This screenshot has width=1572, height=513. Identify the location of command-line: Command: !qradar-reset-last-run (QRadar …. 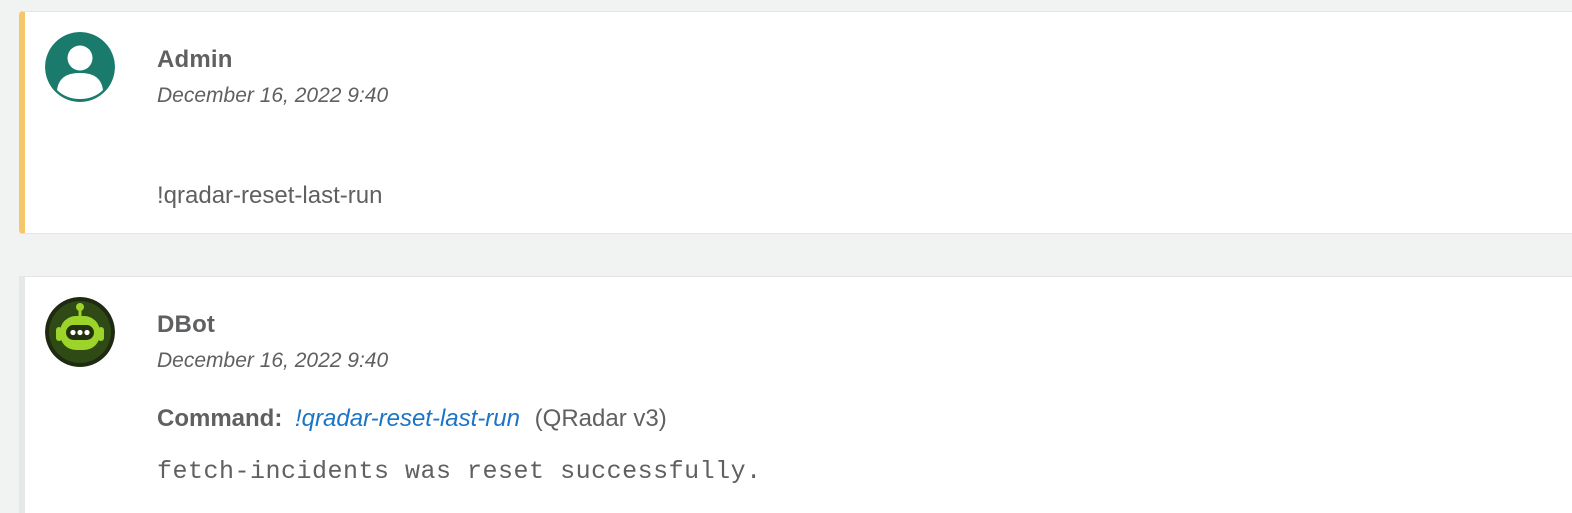
(412, 419).